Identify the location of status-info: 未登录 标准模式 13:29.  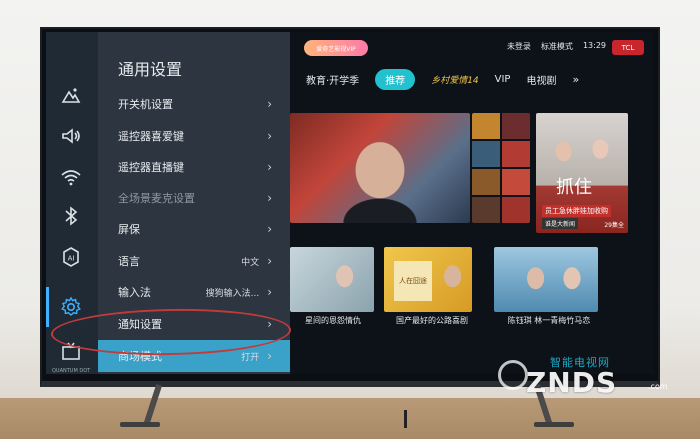
(556, 46).